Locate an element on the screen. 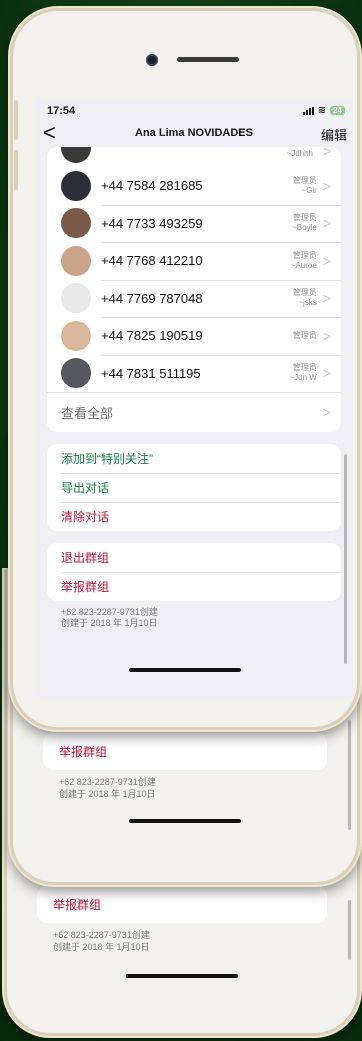 This screenshot has width=362, height=1041. page-title: Ana Lima NOVIDADES is located at coordinates (194, 133).